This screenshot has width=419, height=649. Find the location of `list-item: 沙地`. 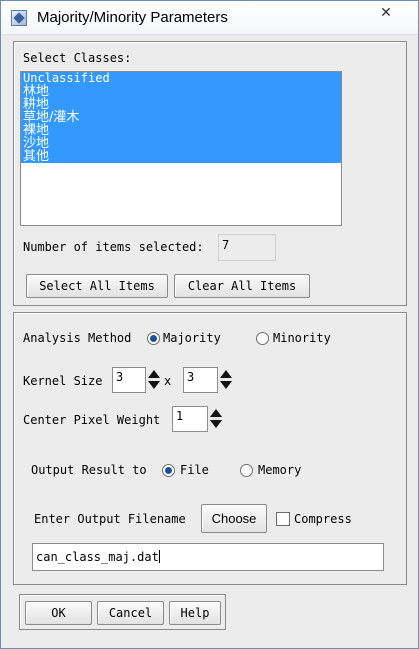

list-item: 沙地 is located at coordinates (181, 143).